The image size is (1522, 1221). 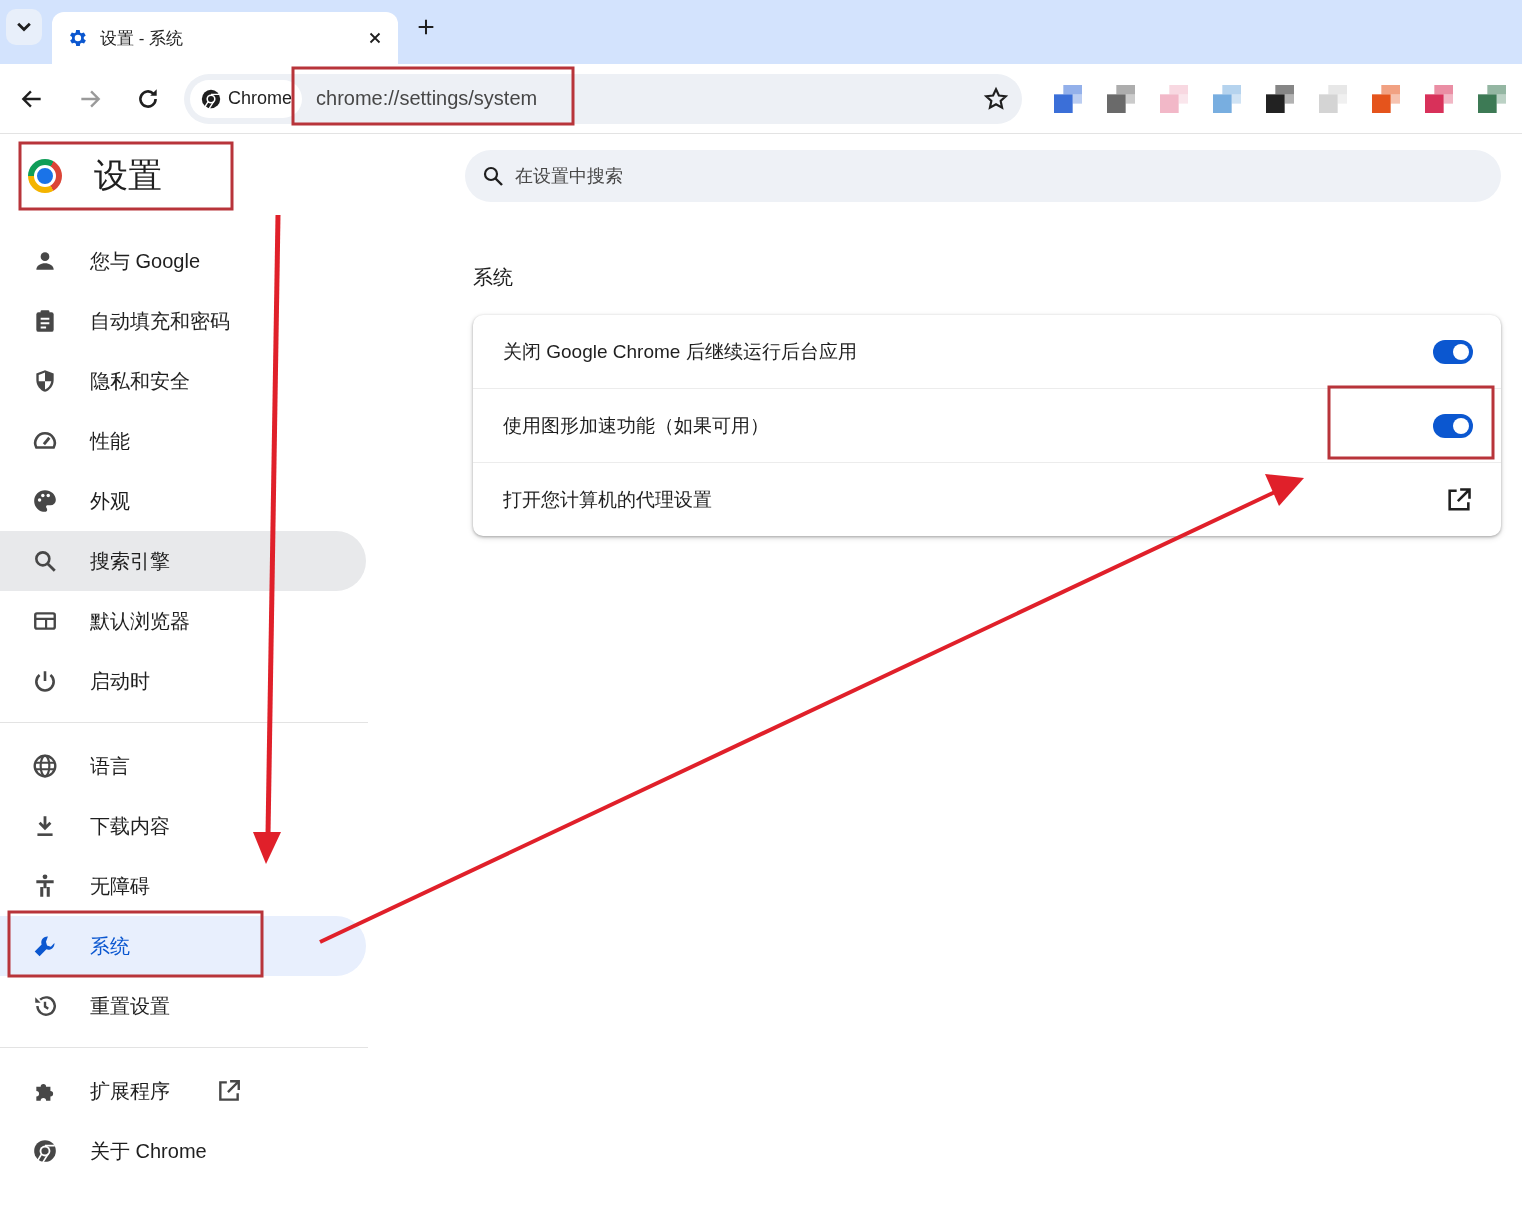 I want to click on tab-title: 设置 - 系统, so click(x=142, y=38).